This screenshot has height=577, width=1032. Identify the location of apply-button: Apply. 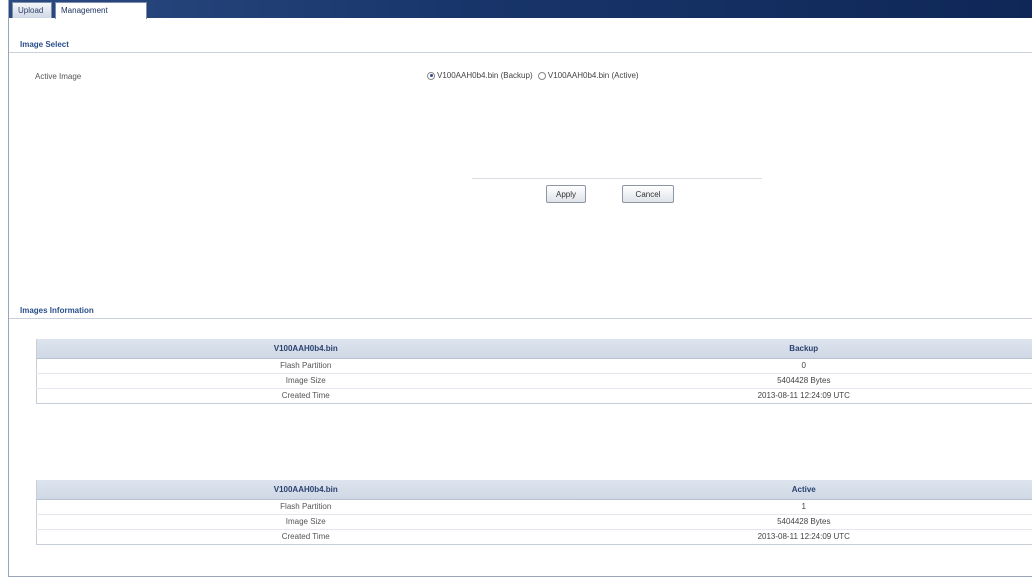
(566, 194).